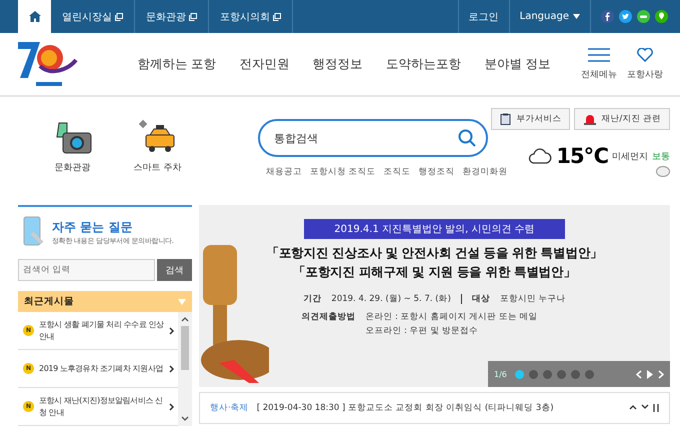 The height and width of the screenshot is (430, 680). What do you see at coordinates (599, 64) in the screenshot?
I see `all-menu-button: 전체메뉴` at bounding box center [599, 64].